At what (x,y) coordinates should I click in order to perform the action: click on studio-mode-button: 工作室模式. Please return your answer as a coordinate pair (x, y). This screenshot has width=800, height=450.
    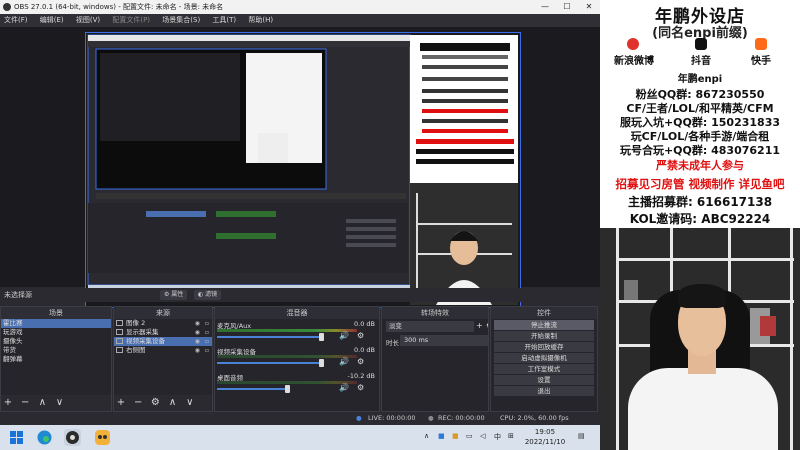
    Looking at the image, I should click on (544, 369).